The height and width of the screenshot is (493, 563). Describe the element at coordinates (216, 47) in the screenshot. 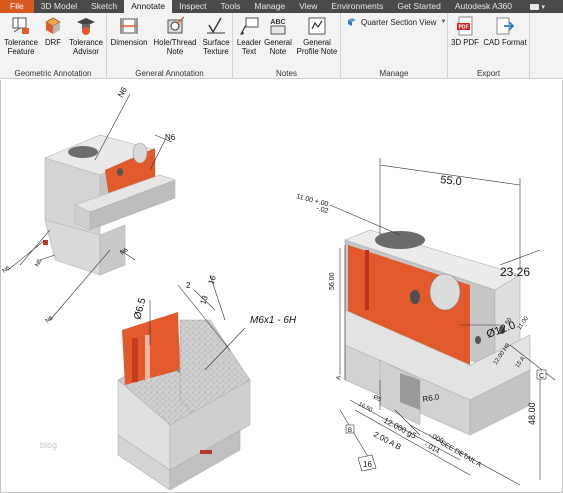

I see `surface-texture-label: Surface Texture` at that location.